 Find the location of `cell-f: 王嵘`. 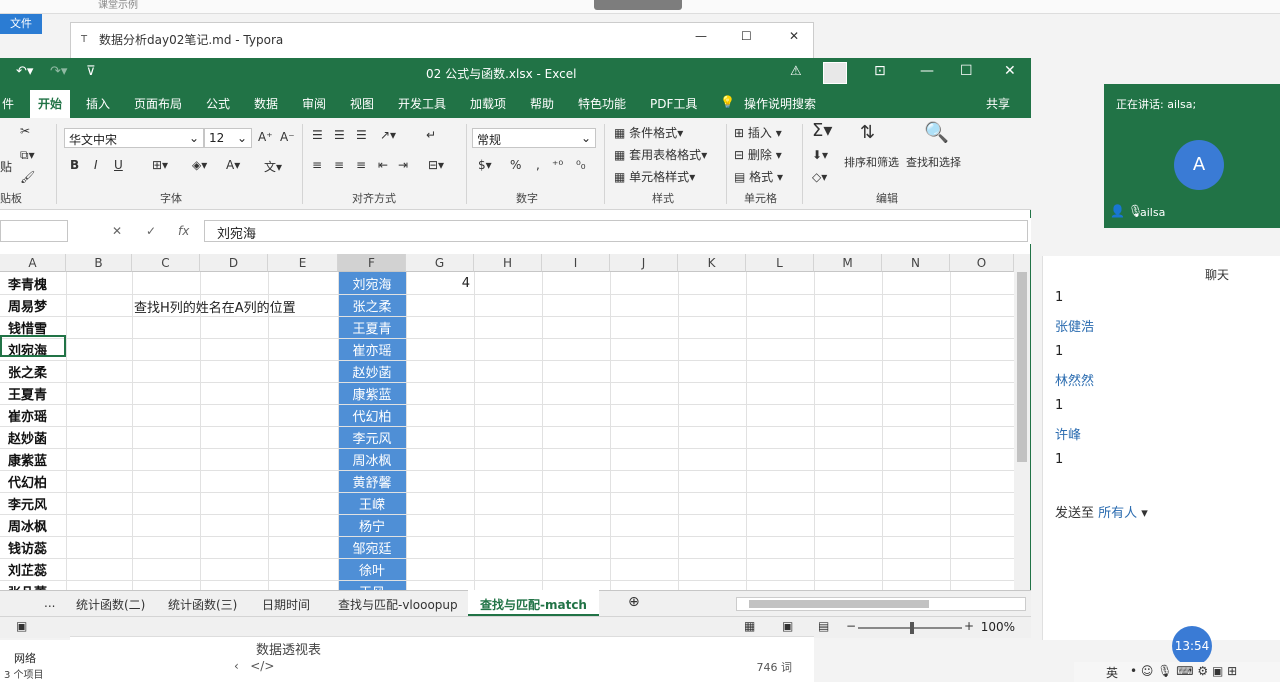

cell-f: 王嵘 is located at coordinates (372, 503).